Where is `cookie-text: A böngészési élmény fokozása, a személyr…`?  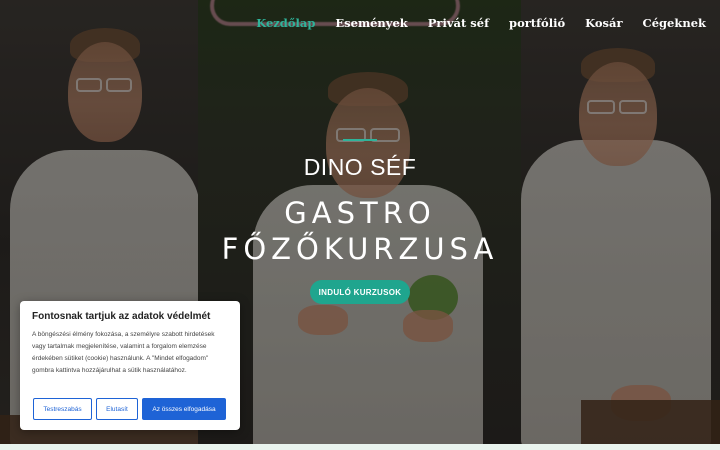
cookie-text: A böngészési élmény fokozása, a személyr… is located at coordinates (123, 352).